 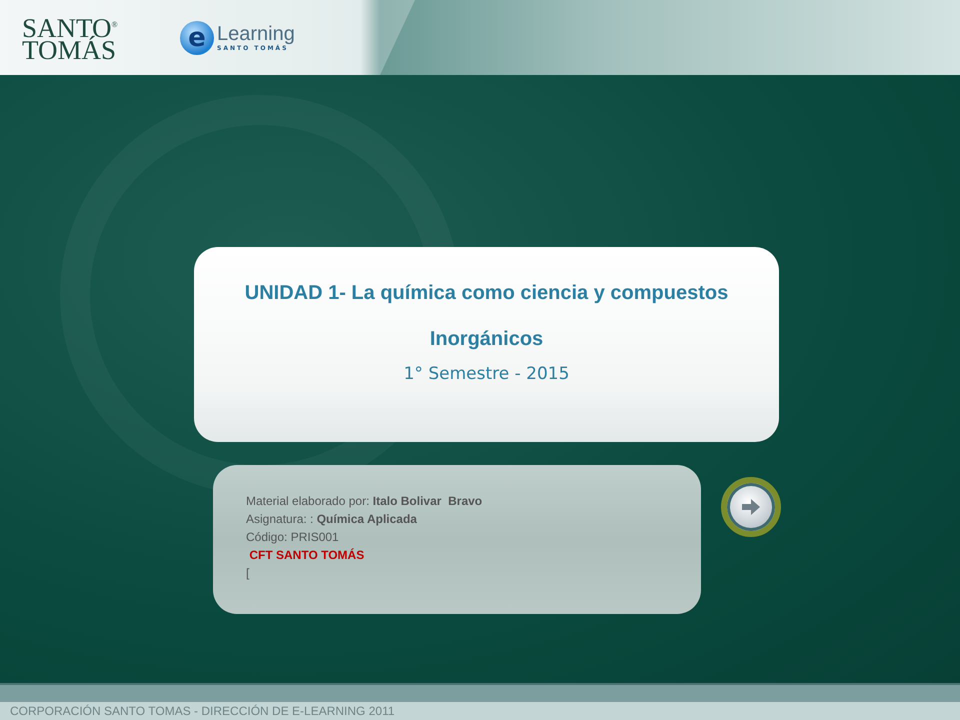 I want to click on arrow-right-icon, so click(x=751, y=507).